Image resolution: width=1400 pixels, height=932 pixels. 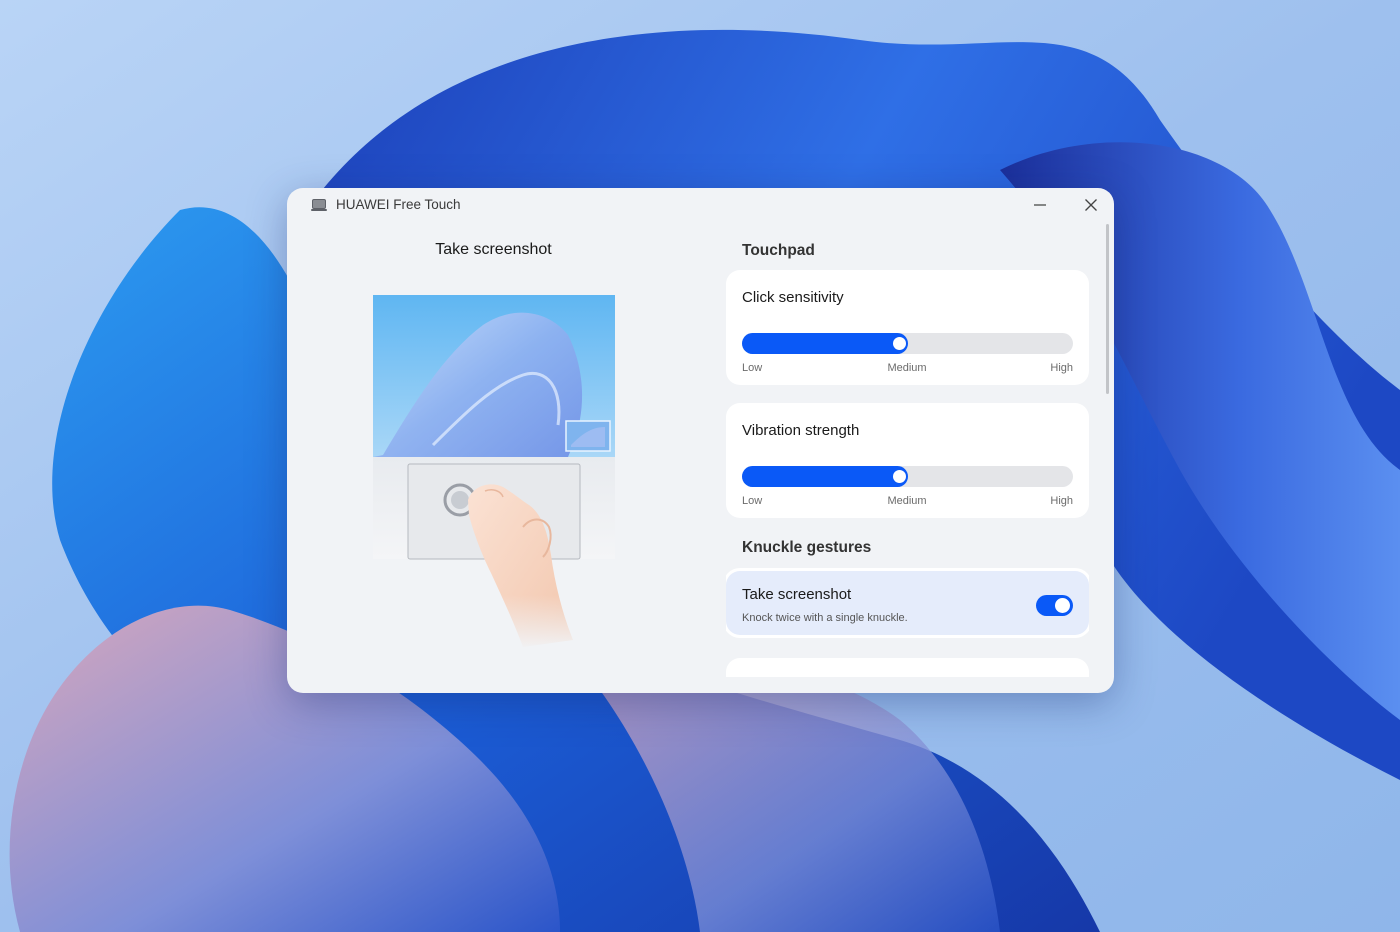 I want to click on close-icon, so click(x=1091, y=205).